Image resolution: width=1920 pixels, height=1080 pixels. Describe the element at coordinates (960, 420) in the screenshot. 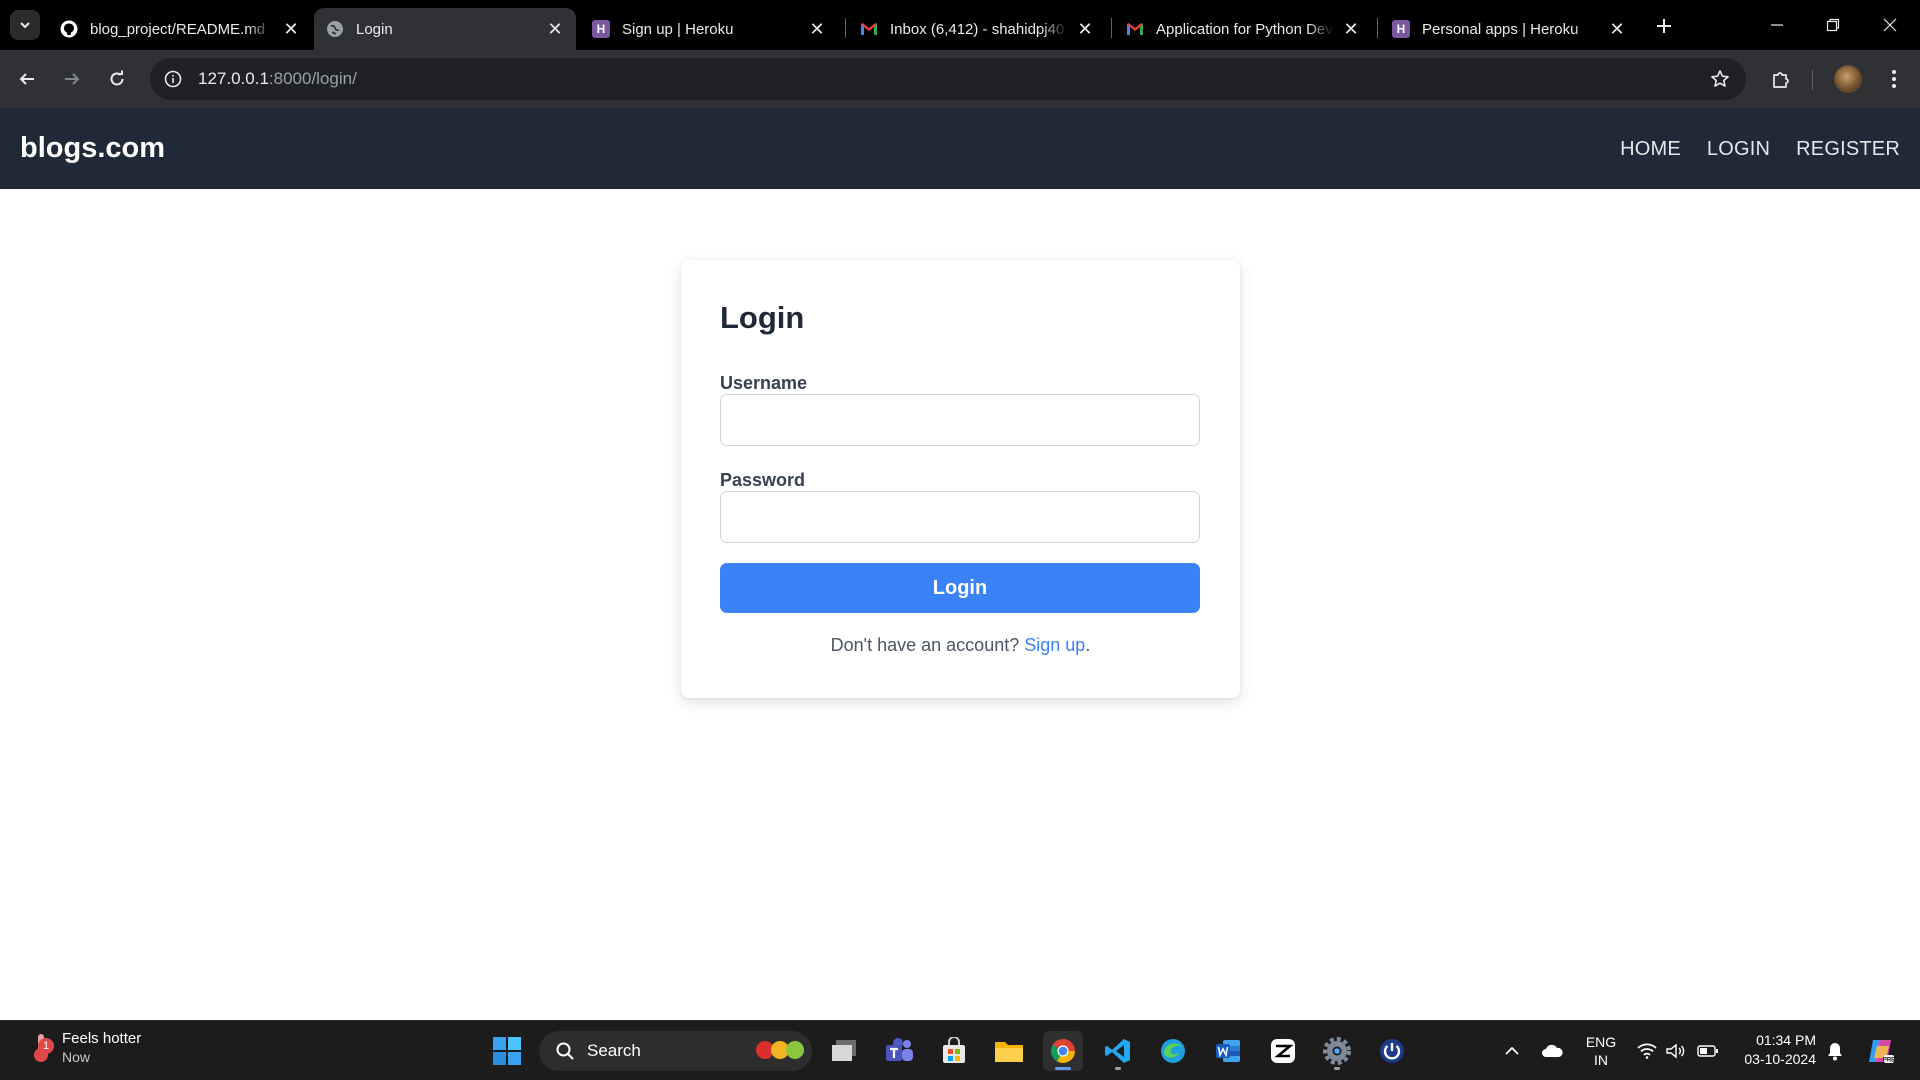

I see `username-input` at that location.